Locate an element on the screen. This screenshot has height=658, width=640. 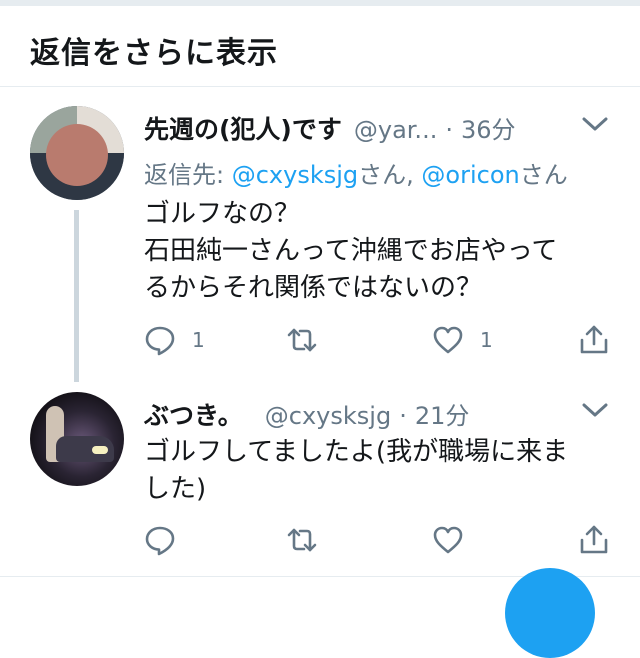
timestamp: 21分 is located at coordinates (442, 413).